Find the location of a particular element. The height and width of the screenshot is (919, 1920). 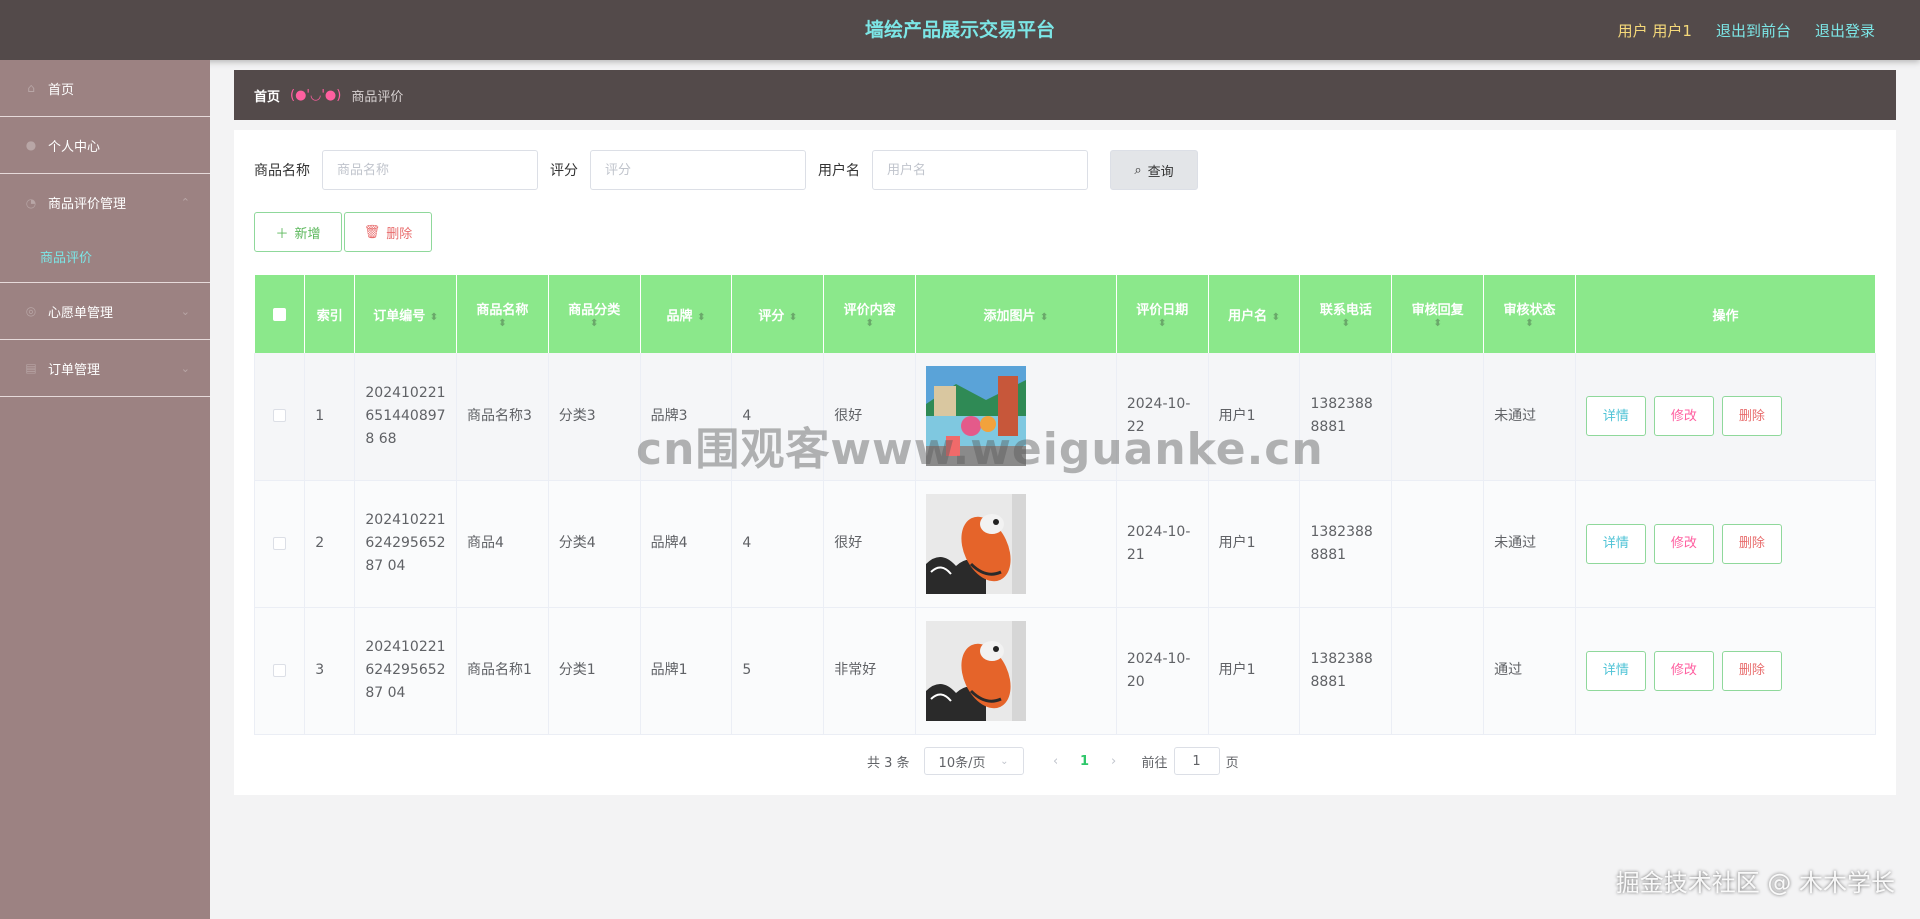

back-to-front-link: 退出到前台 is located at coordinates (1753, 30).